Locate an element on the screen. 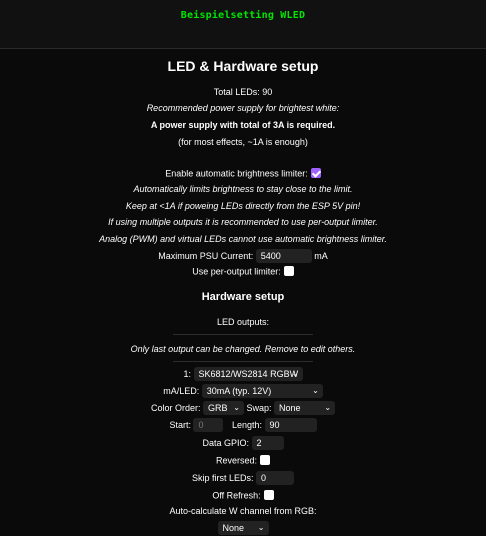 This screenshot has height=536, width=486. start-input: 0 is located at coordinates (208, 425).